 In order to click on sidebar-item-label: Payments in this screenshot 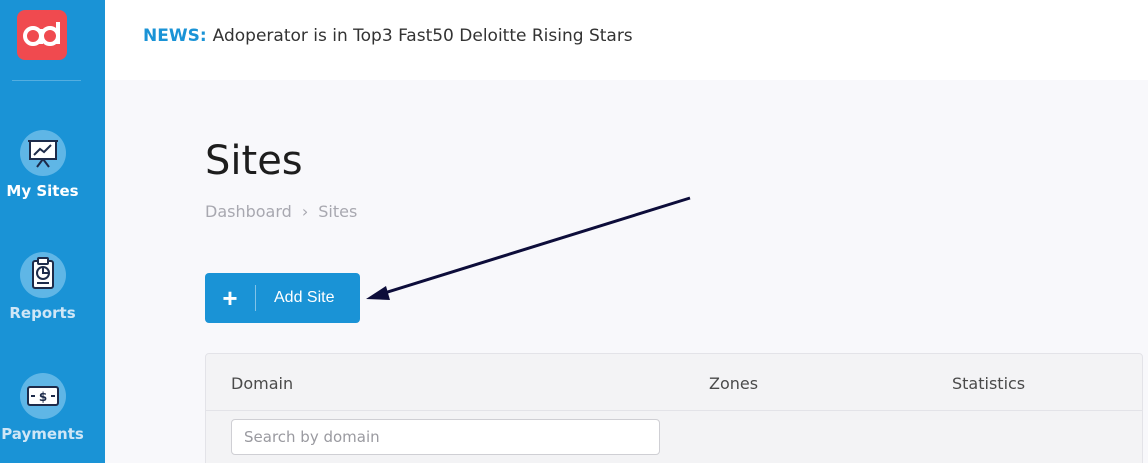, I will do `click(42, 434)`.